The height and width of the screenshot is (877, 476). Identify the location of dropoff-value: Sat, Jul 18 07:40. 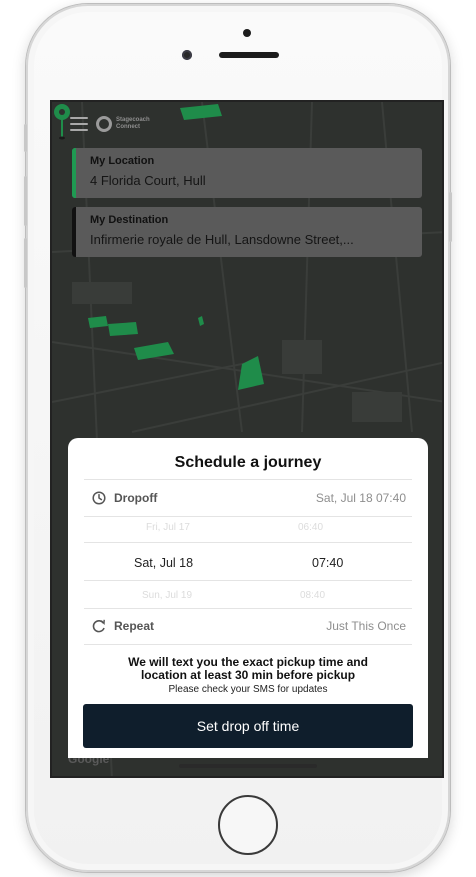
(360, 498).